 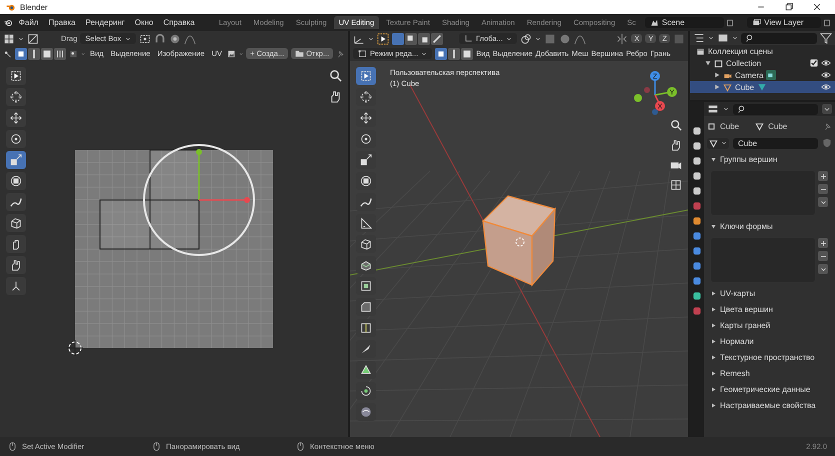 What do you see at coordinates (746, 309) in the screenshot?
I see `panel-title: Цвета вершин` at bounding box center [746, 309].